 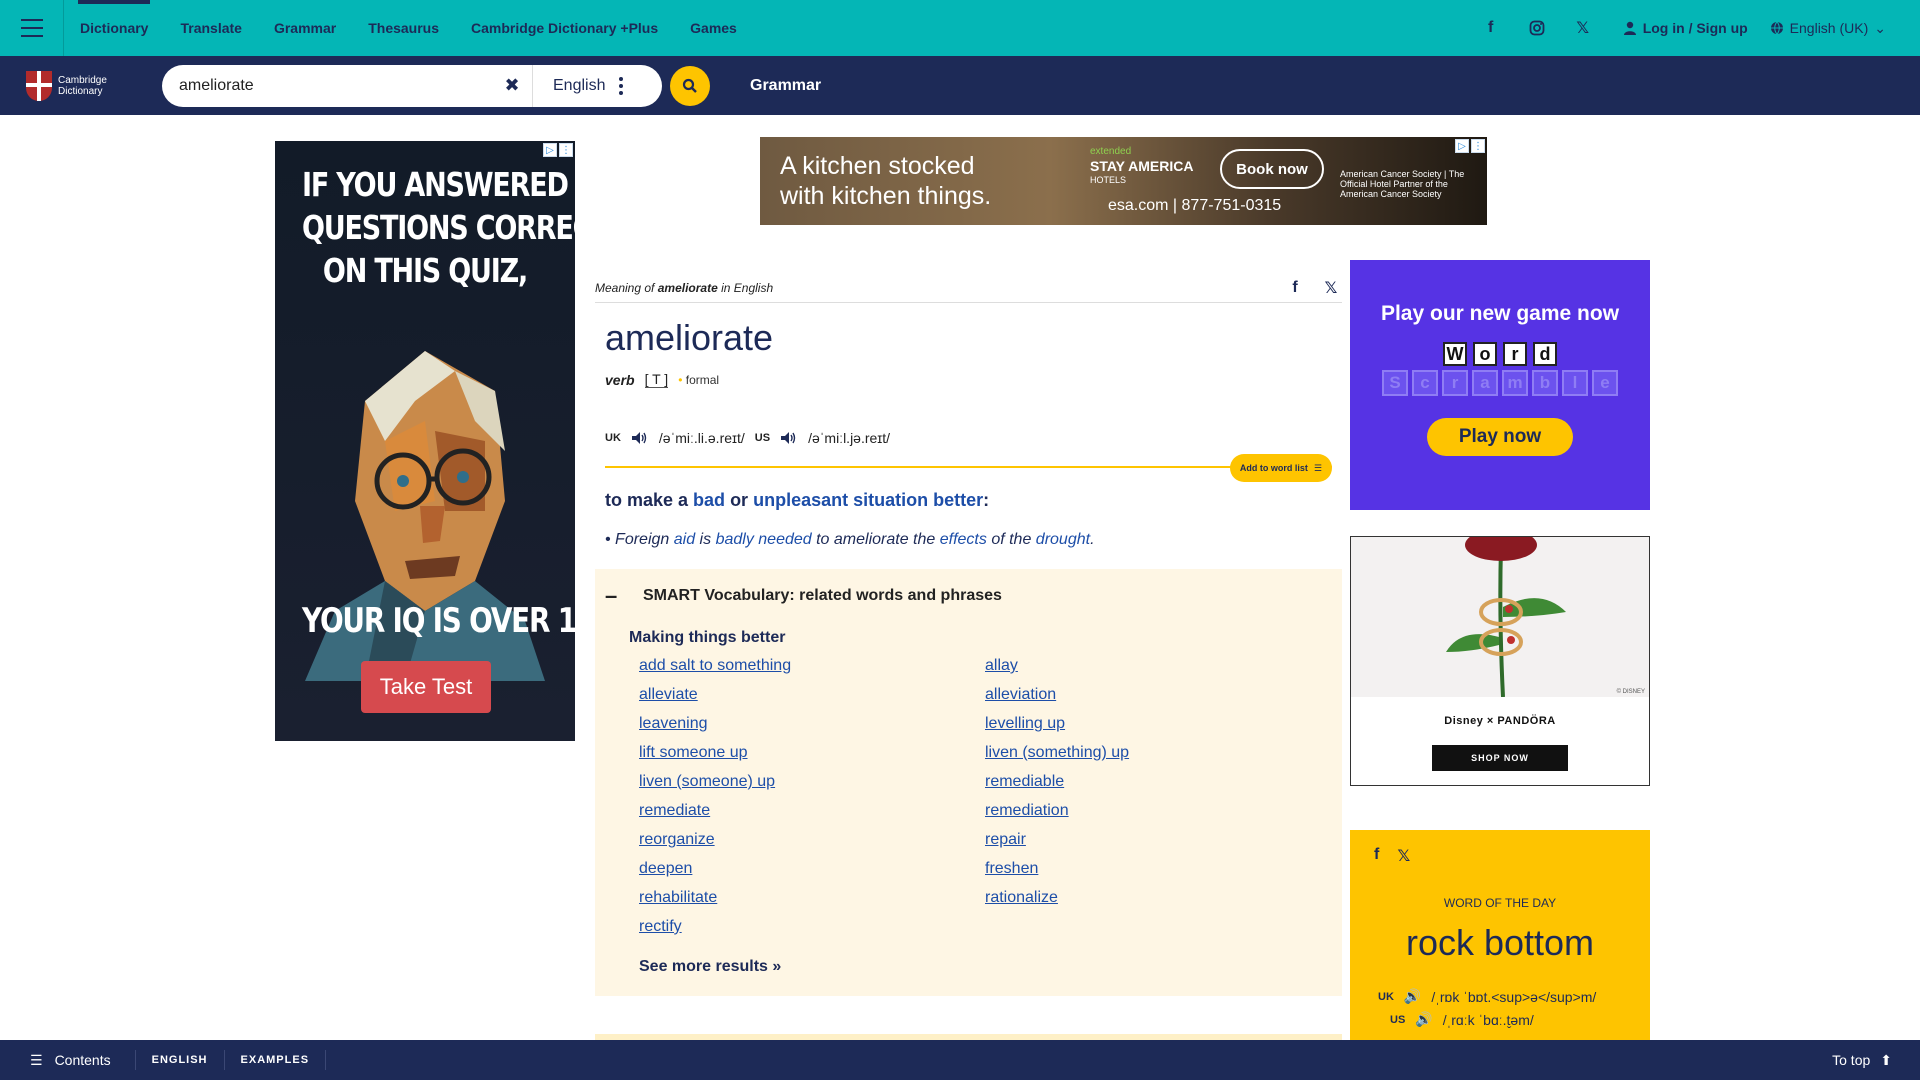 I want to click on word-link: aid, so click(x=684, y=539).